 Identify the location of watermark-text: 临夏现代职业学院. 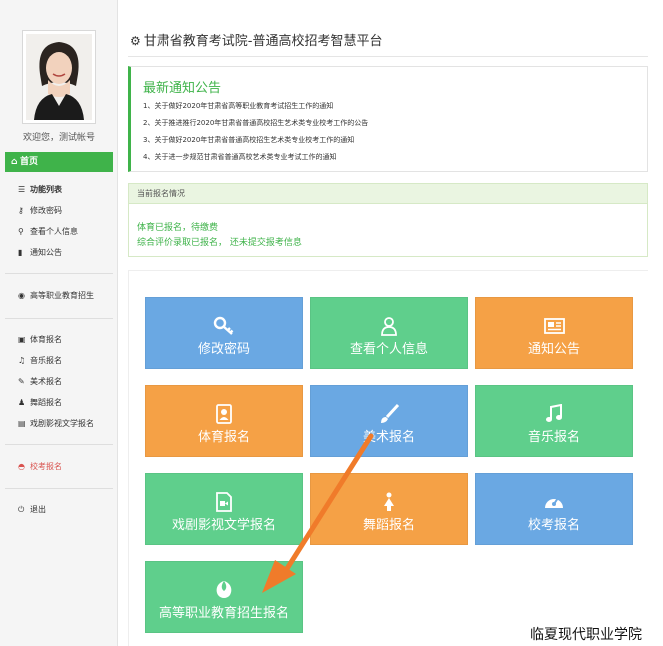
(586, 635).